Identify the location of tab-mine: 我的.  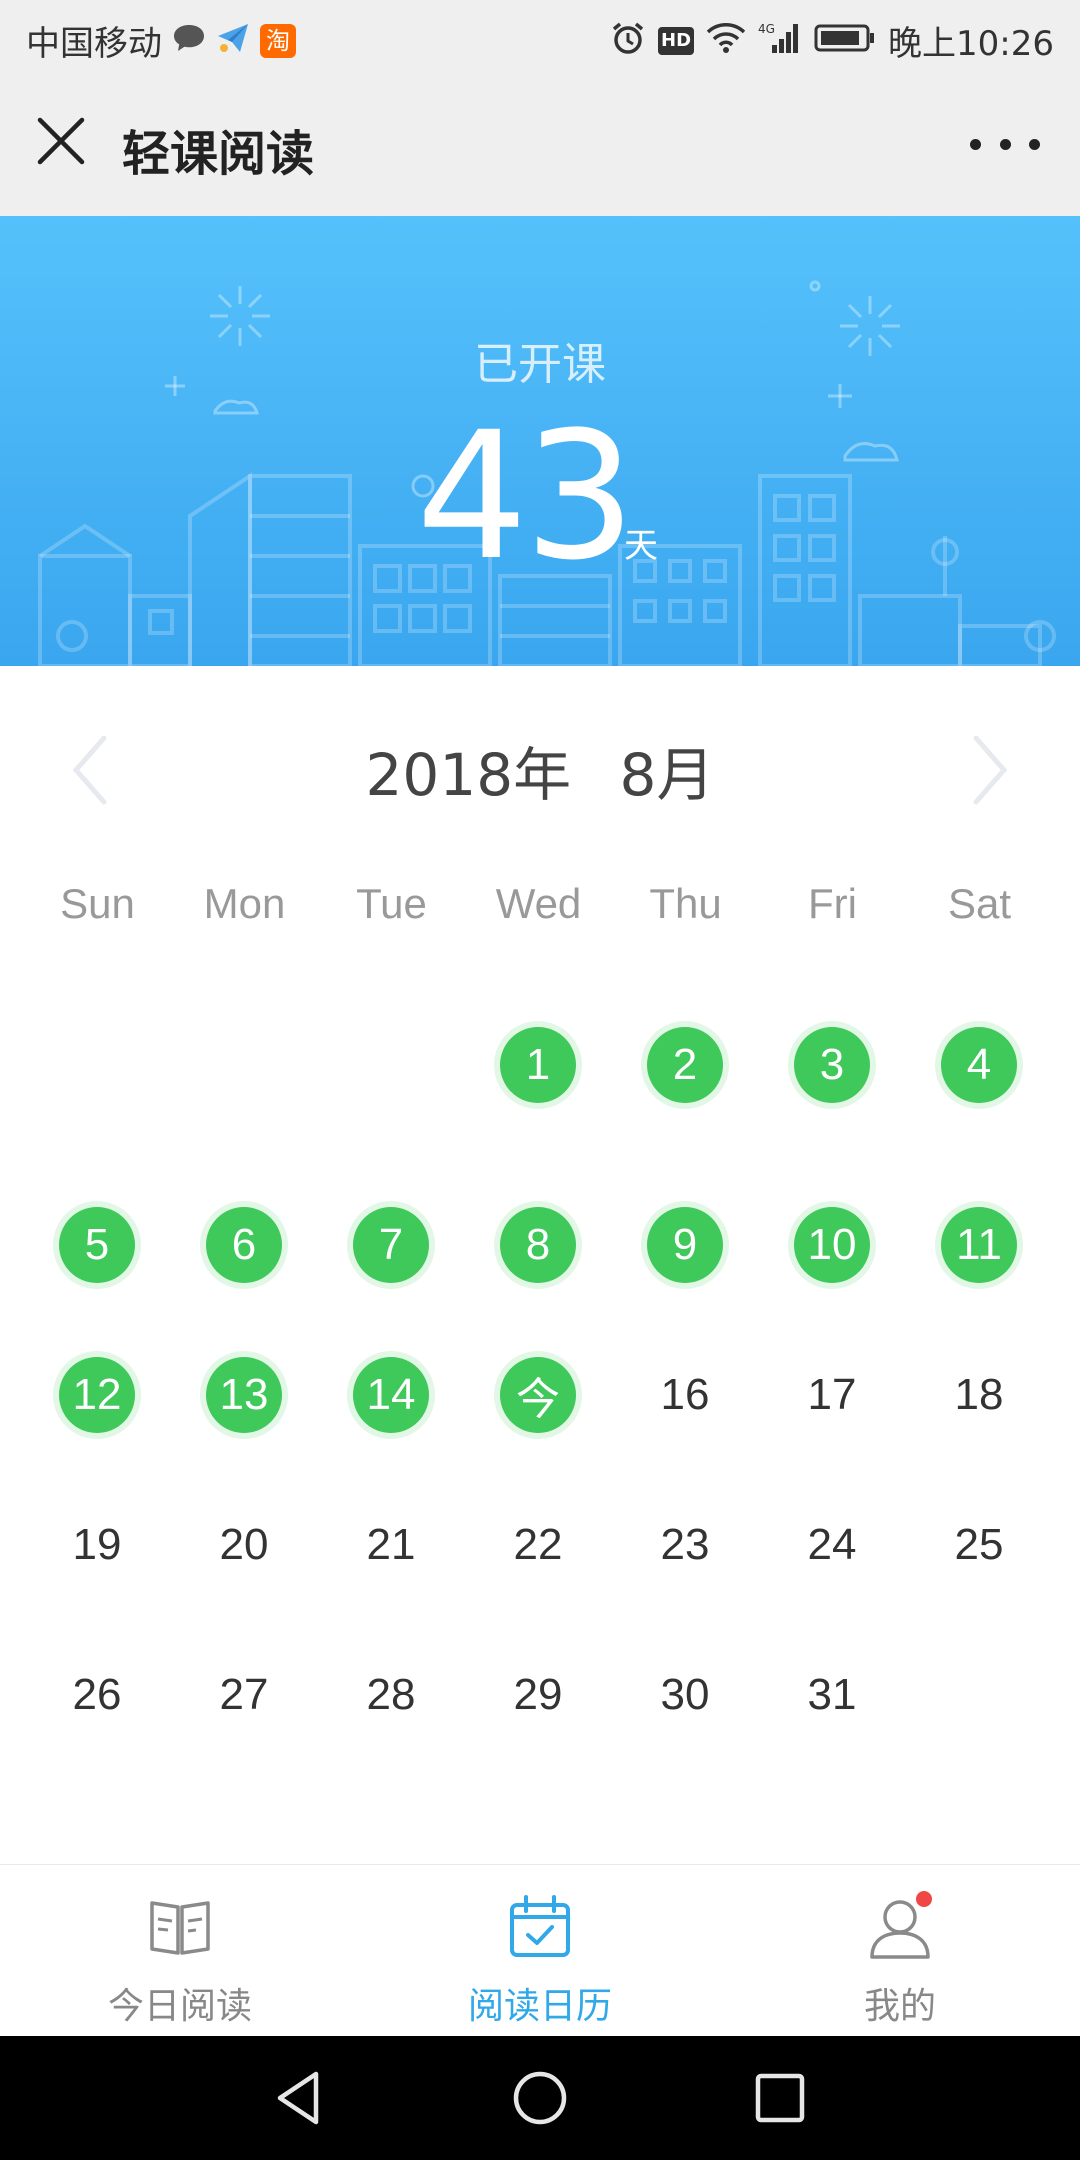
(900, 1951).